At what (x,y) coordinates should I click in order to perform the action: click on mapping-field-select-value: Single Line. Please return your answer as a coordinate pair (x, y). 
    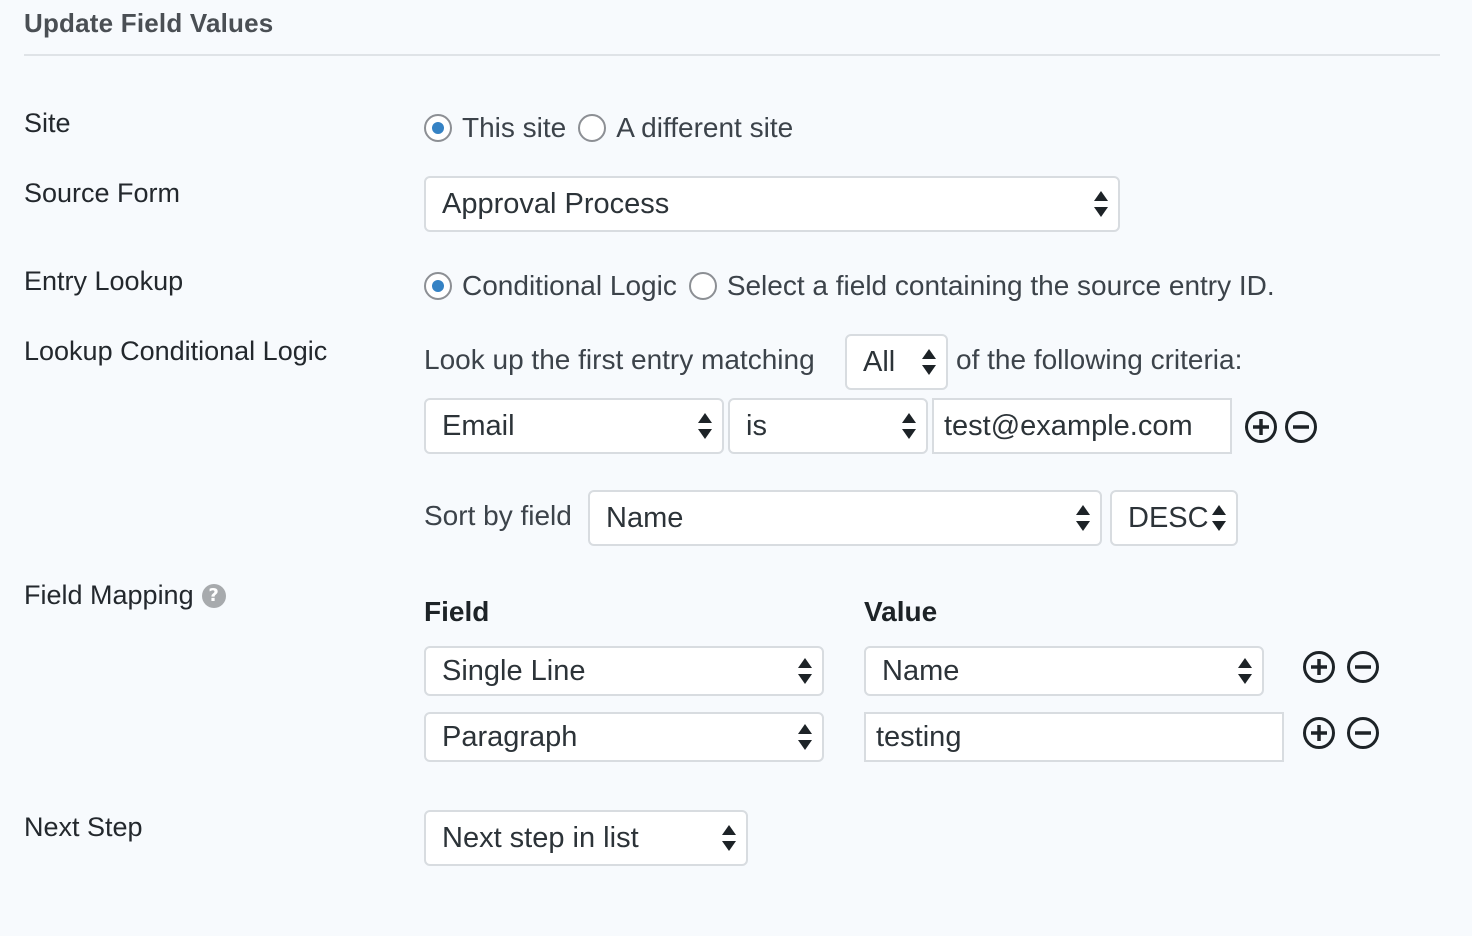
    Looking at the image, I should click on (514, 670).